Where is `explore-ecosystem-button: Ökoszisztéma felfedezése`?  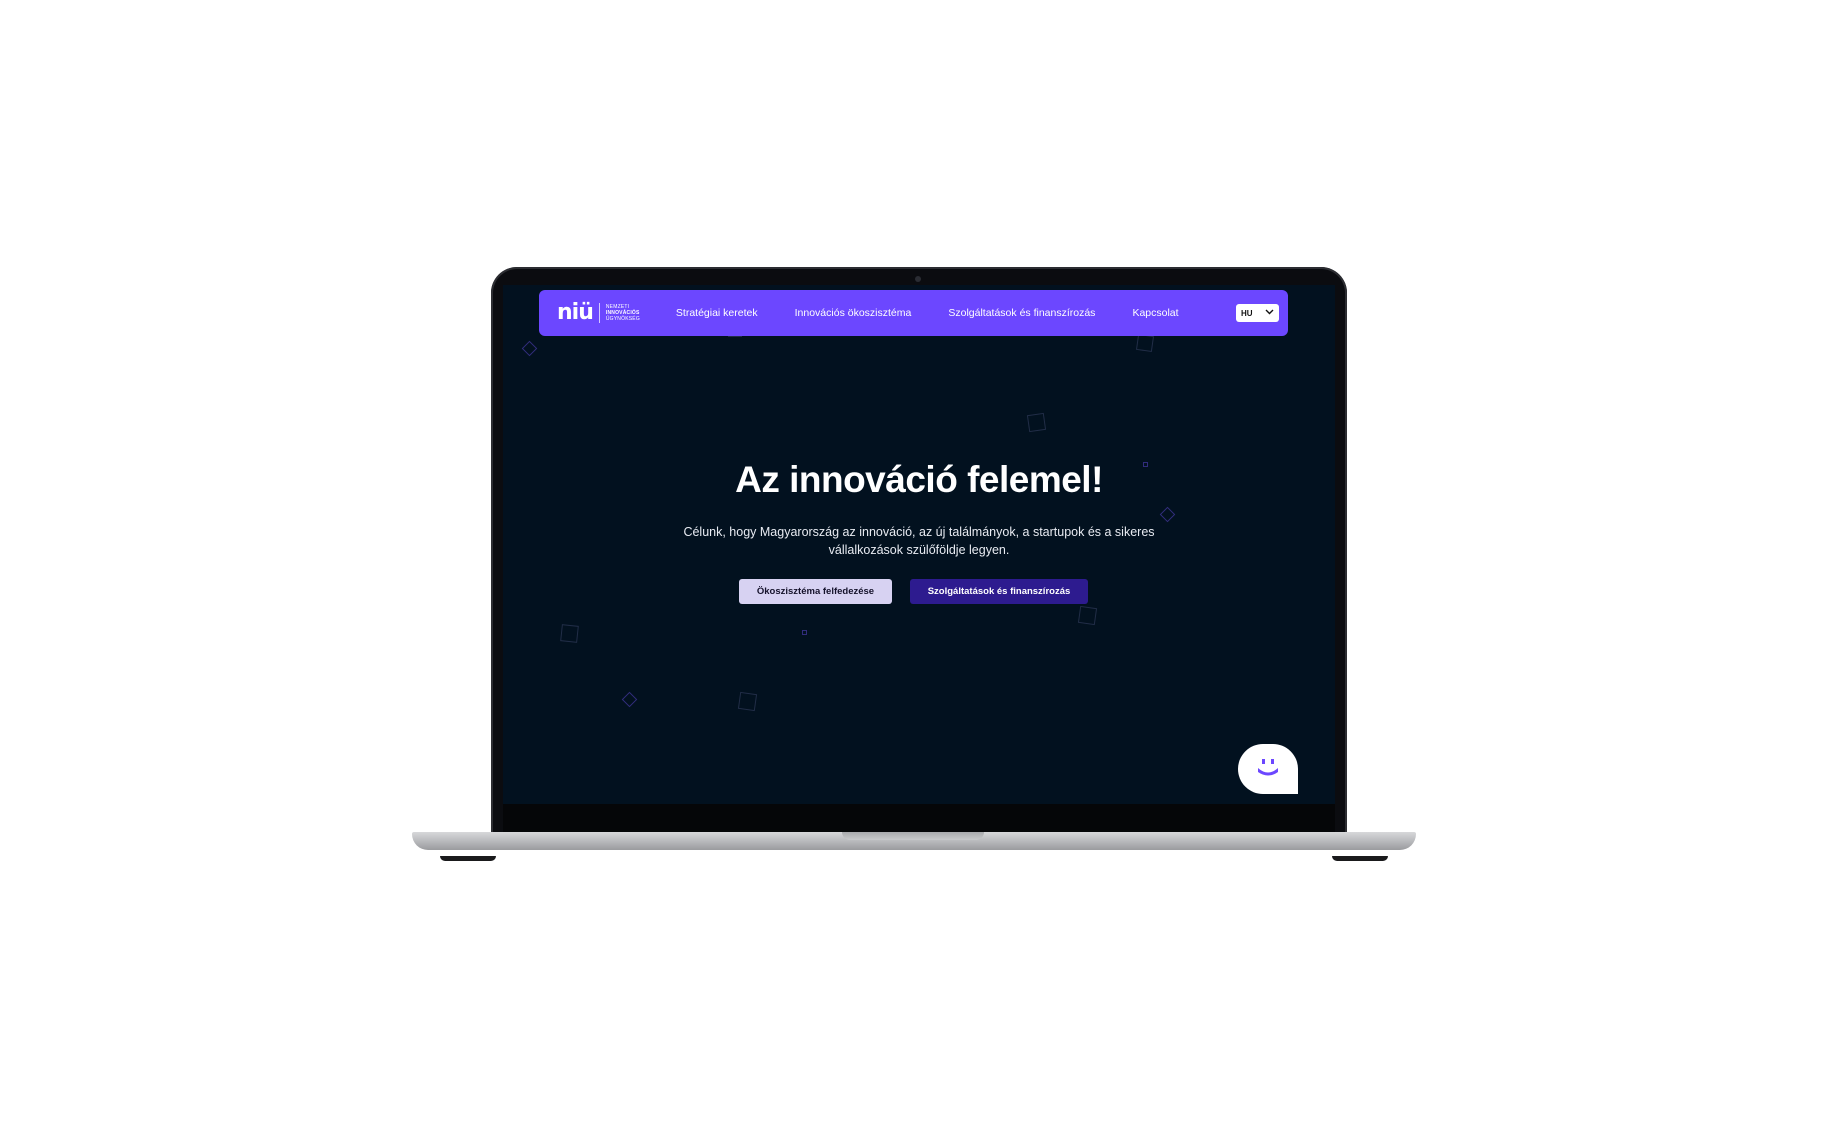 explore-ecosystem-button: Ökoszisztéma felfedezése is located at coordinates (815, 591).